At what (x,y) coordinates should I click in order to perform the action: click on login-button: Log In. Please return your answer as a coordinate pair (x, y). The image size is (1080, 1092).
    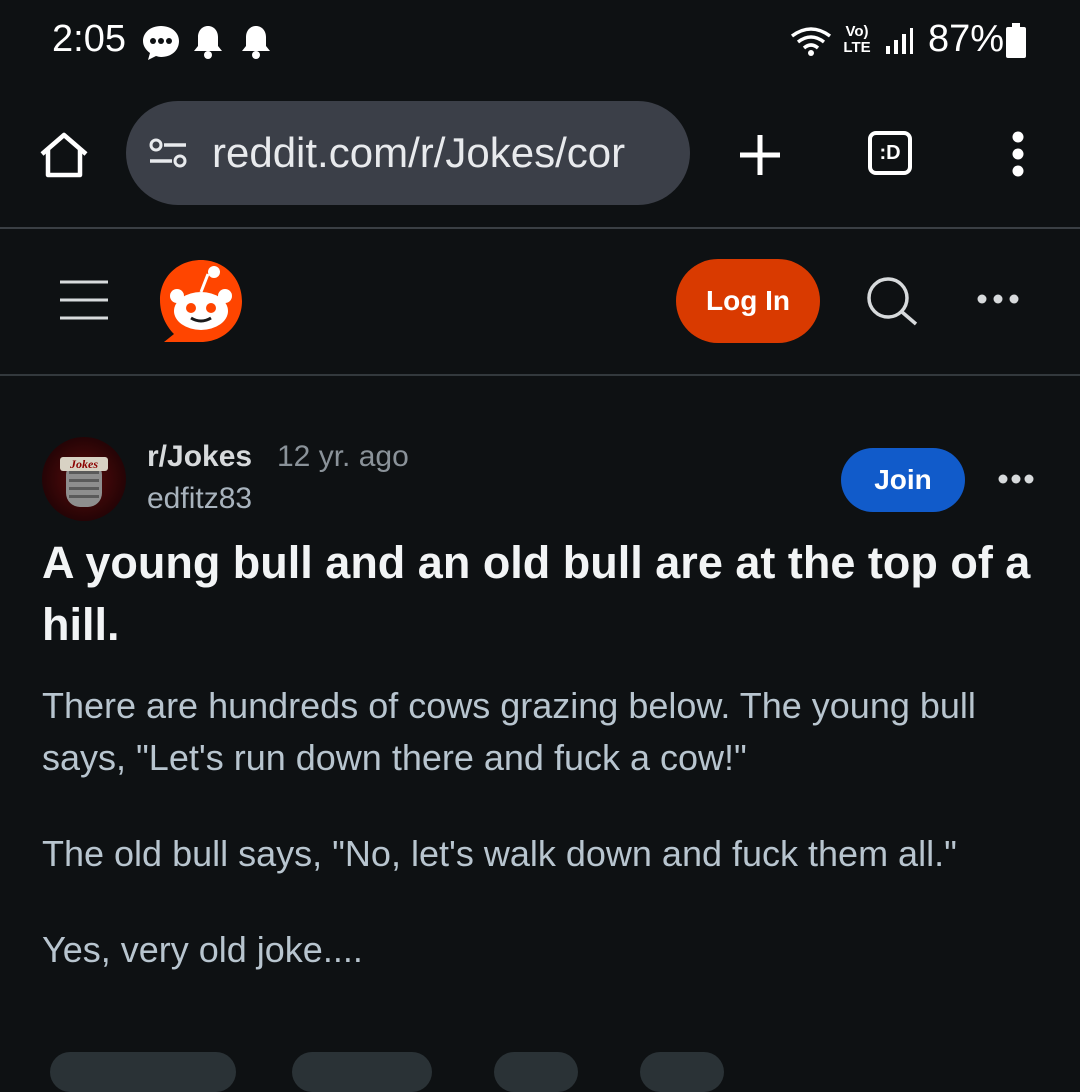
    Looking at the image, I should click on (748, 301).